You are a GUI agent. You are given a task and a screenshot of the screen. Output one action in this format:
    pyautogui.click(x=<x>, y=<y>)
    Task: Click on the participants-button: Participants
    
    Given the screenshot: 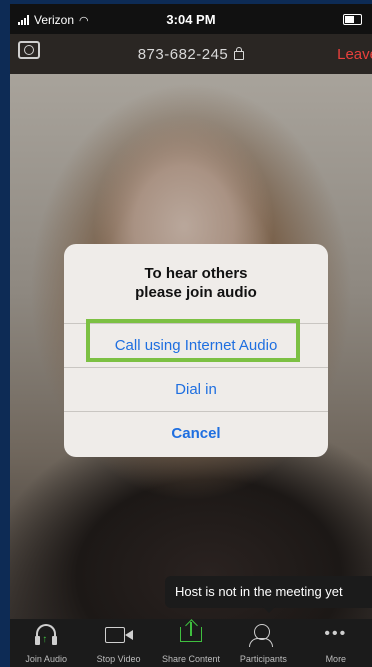 What is the action you would take?
    pyautogui.click(x=263, y=643)
    